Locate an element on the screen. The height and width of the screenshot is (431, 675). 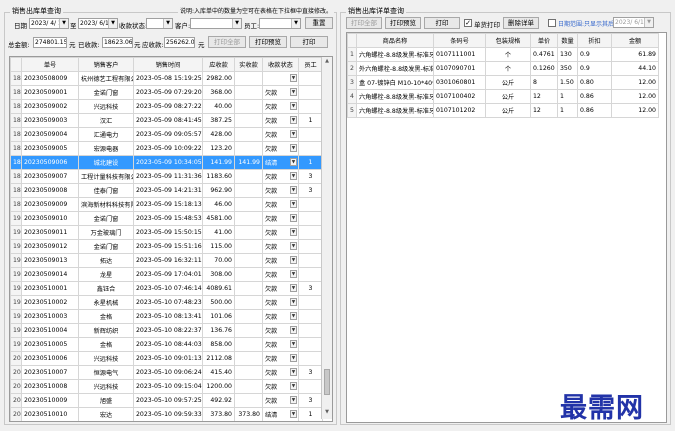
due-cell: 492.92 is located at coordinates (218, 400).